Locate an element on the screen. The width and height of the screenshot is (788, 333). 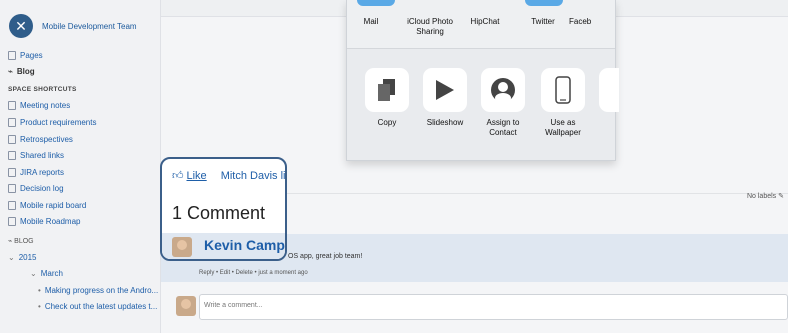
blog-heading-label: BLOG is located at coordinates (24, 241).